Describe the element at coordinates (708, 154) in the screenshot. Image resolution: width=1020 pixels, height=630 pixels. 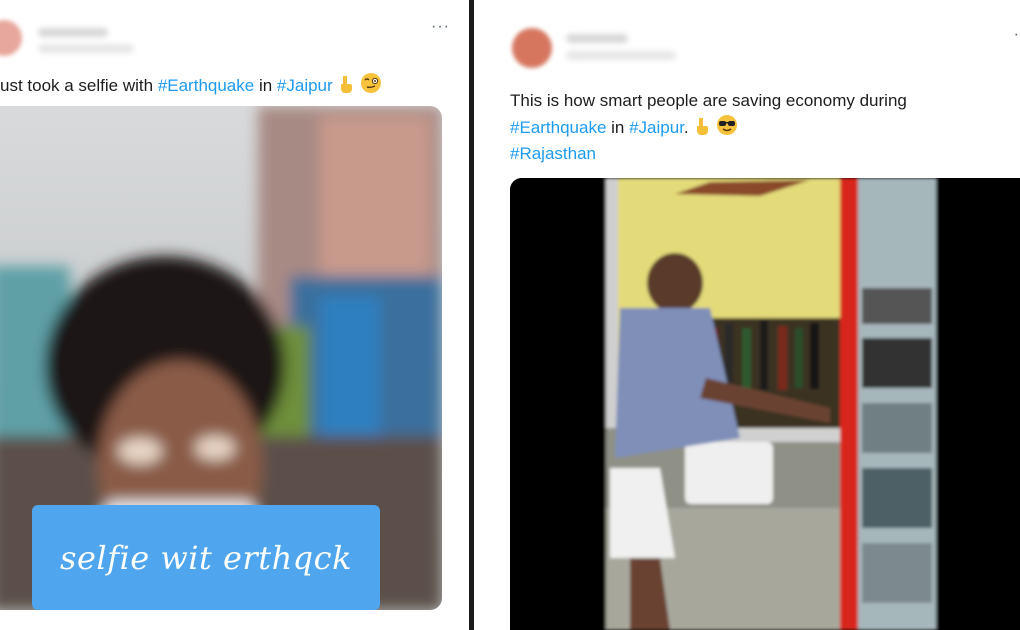
I see `tweet-text-line: #Rajasthan` at that location.